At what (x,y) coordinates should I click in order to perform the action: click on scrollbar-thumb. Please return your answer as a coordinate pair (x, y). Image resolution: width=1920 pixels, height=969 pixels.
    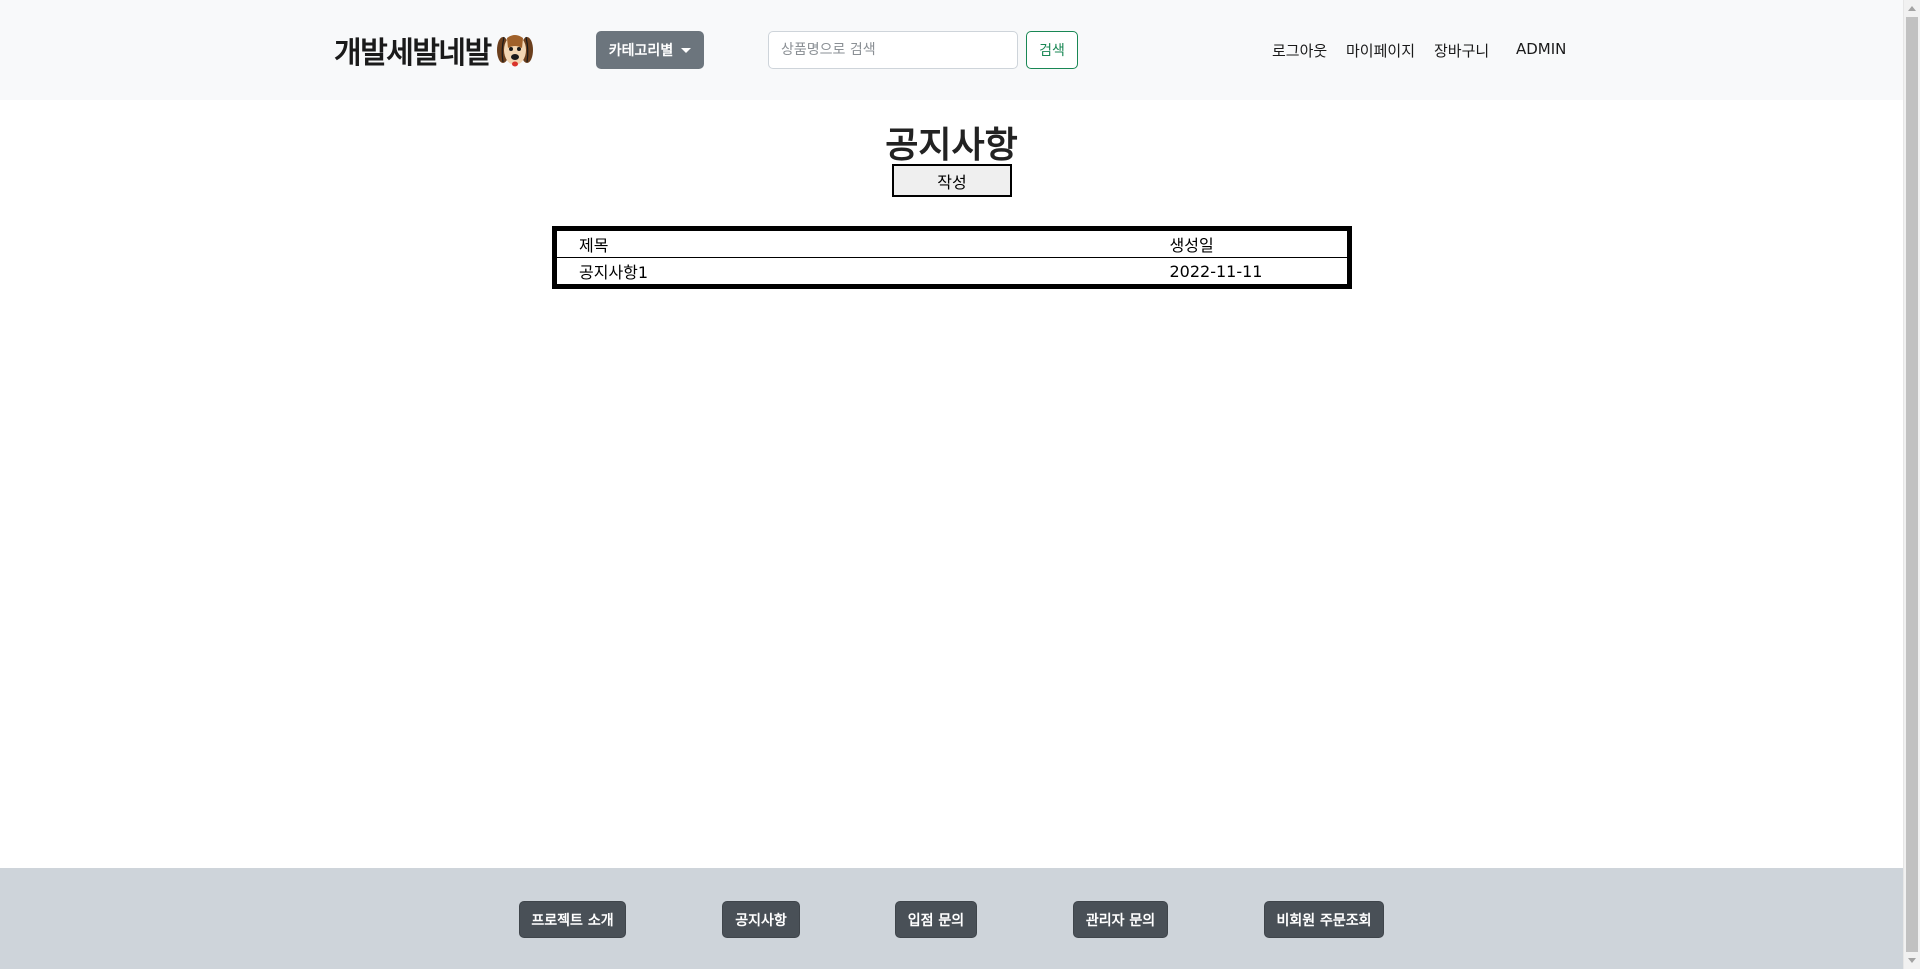
    Looking at the image, I should click on (1912, 484).